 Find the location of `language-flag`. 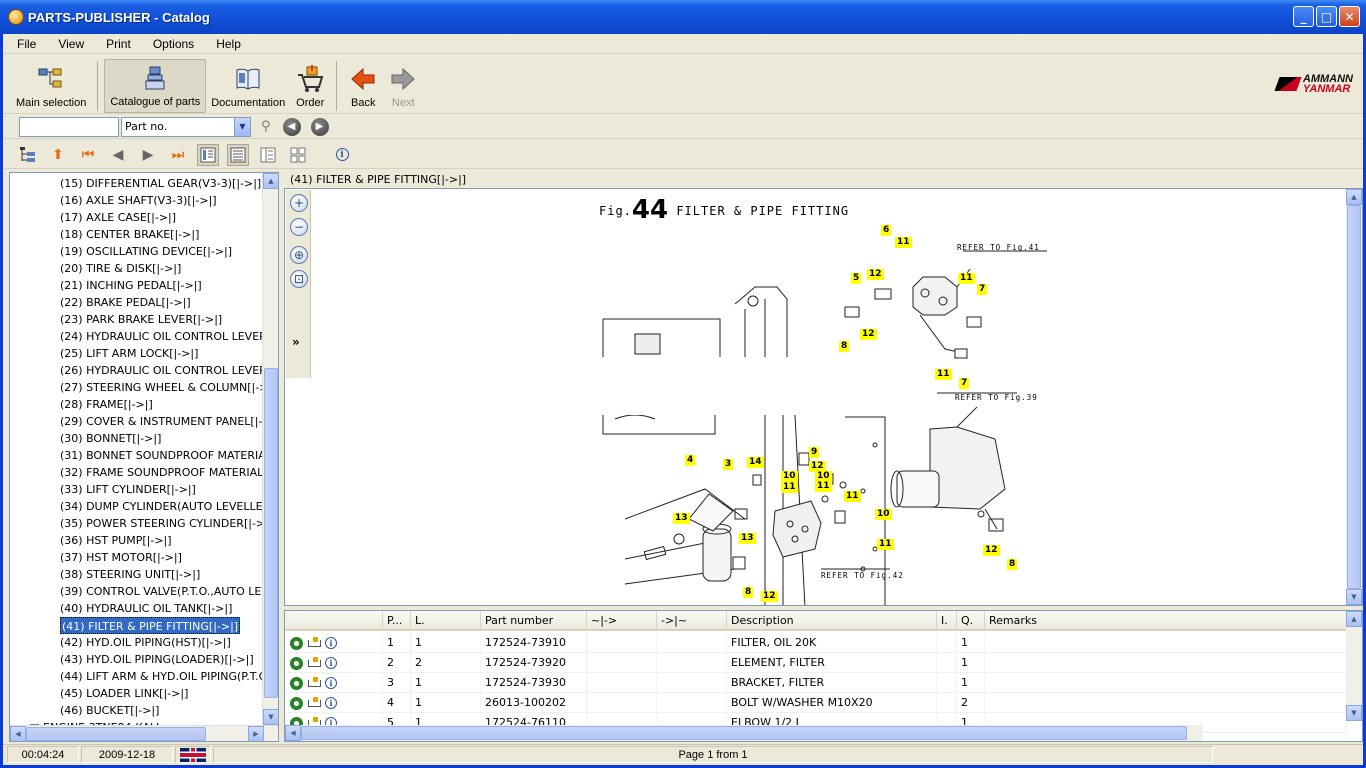

language-flag is located at coordinates (193, 754).